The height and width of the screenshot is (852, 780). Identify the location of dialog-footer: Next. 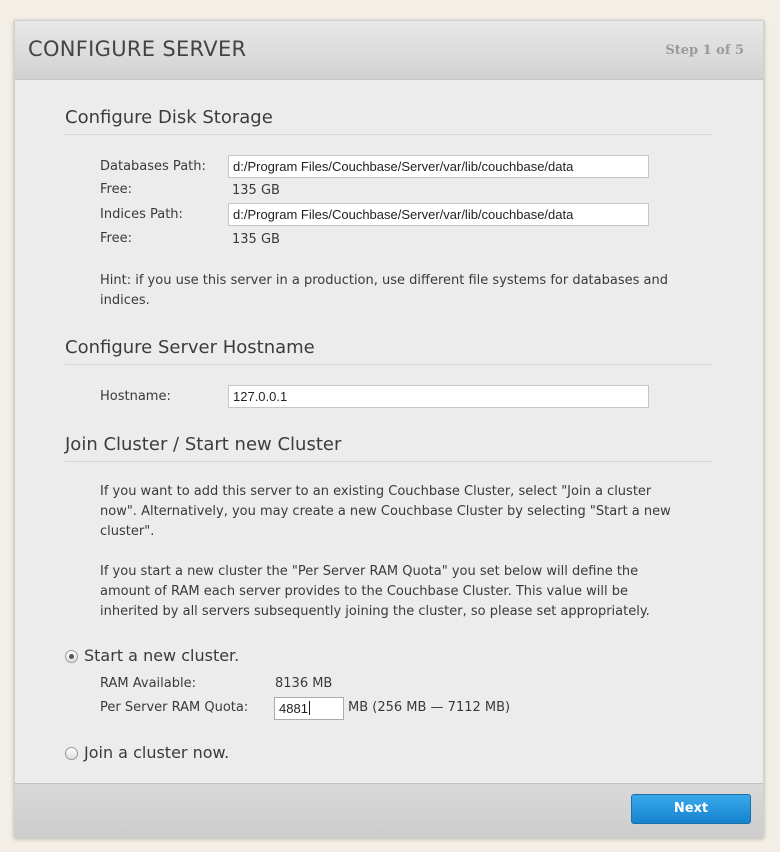
(389, 810).